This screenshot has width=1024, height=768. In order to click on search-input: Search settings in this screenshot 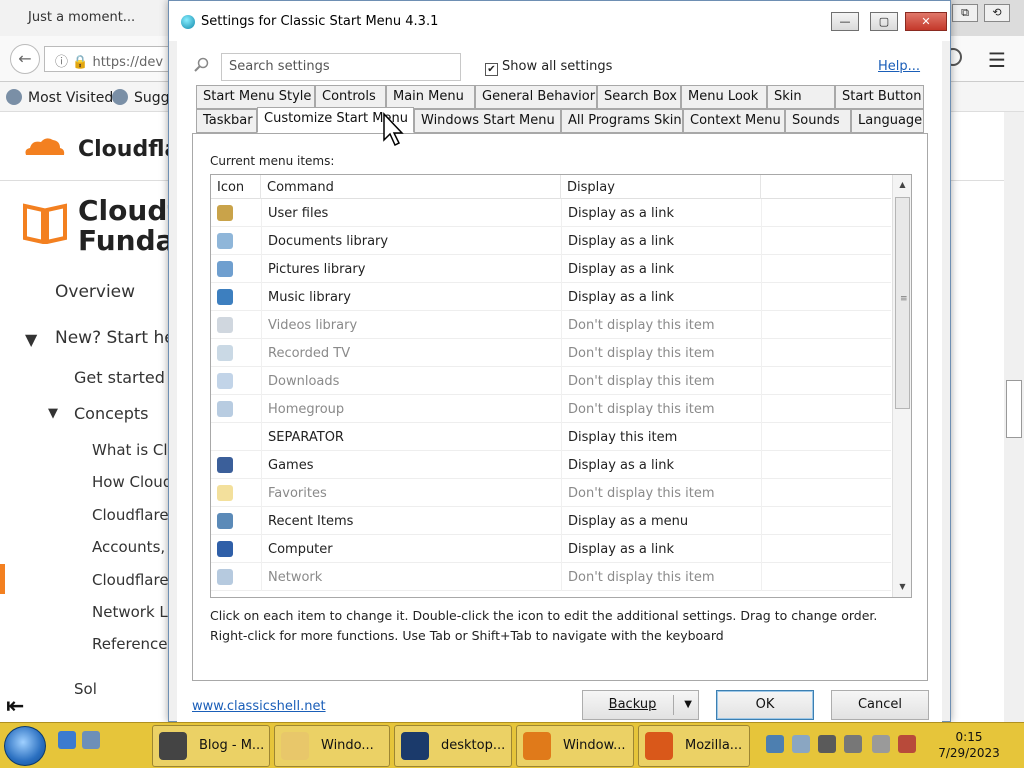, I will do `click(341, 67)`.